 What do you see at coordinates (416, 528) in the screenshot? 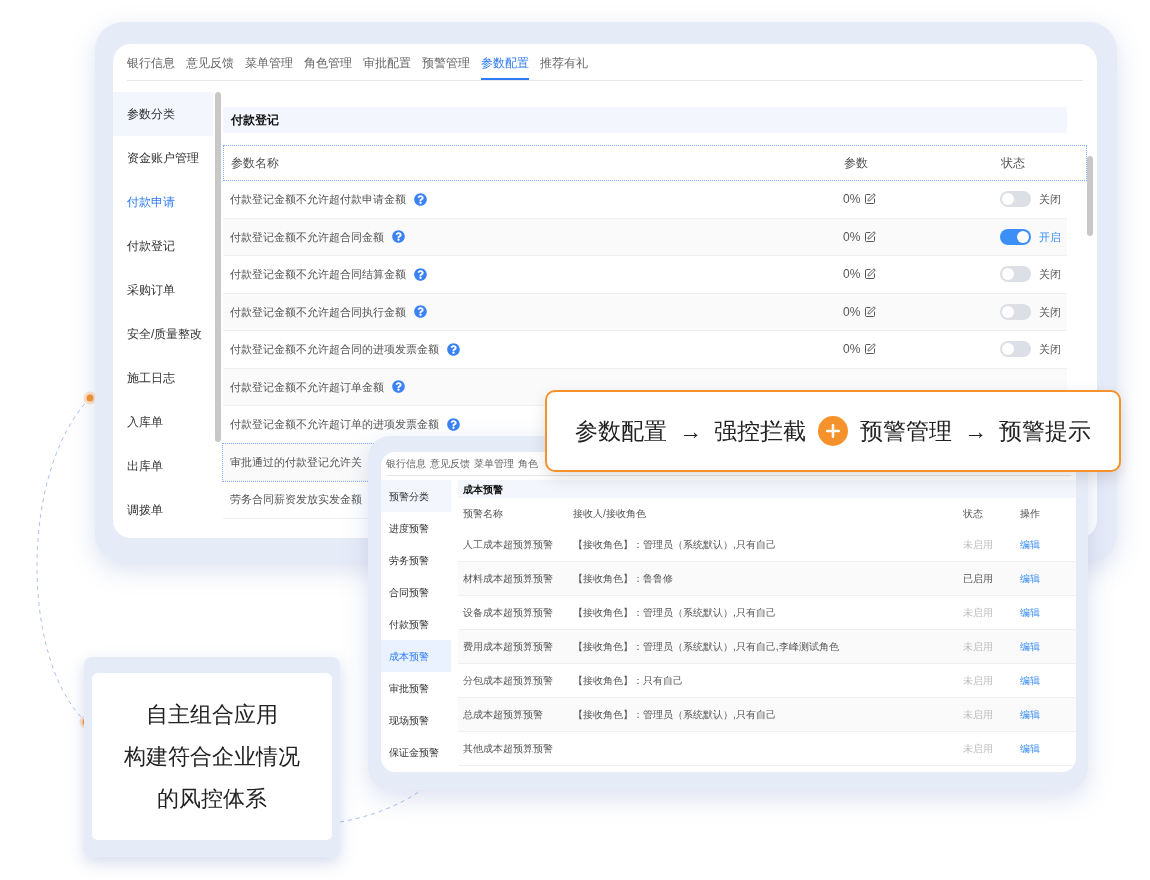
I see `sidebar-item: 进度预警` at bounding box center [416, 528].